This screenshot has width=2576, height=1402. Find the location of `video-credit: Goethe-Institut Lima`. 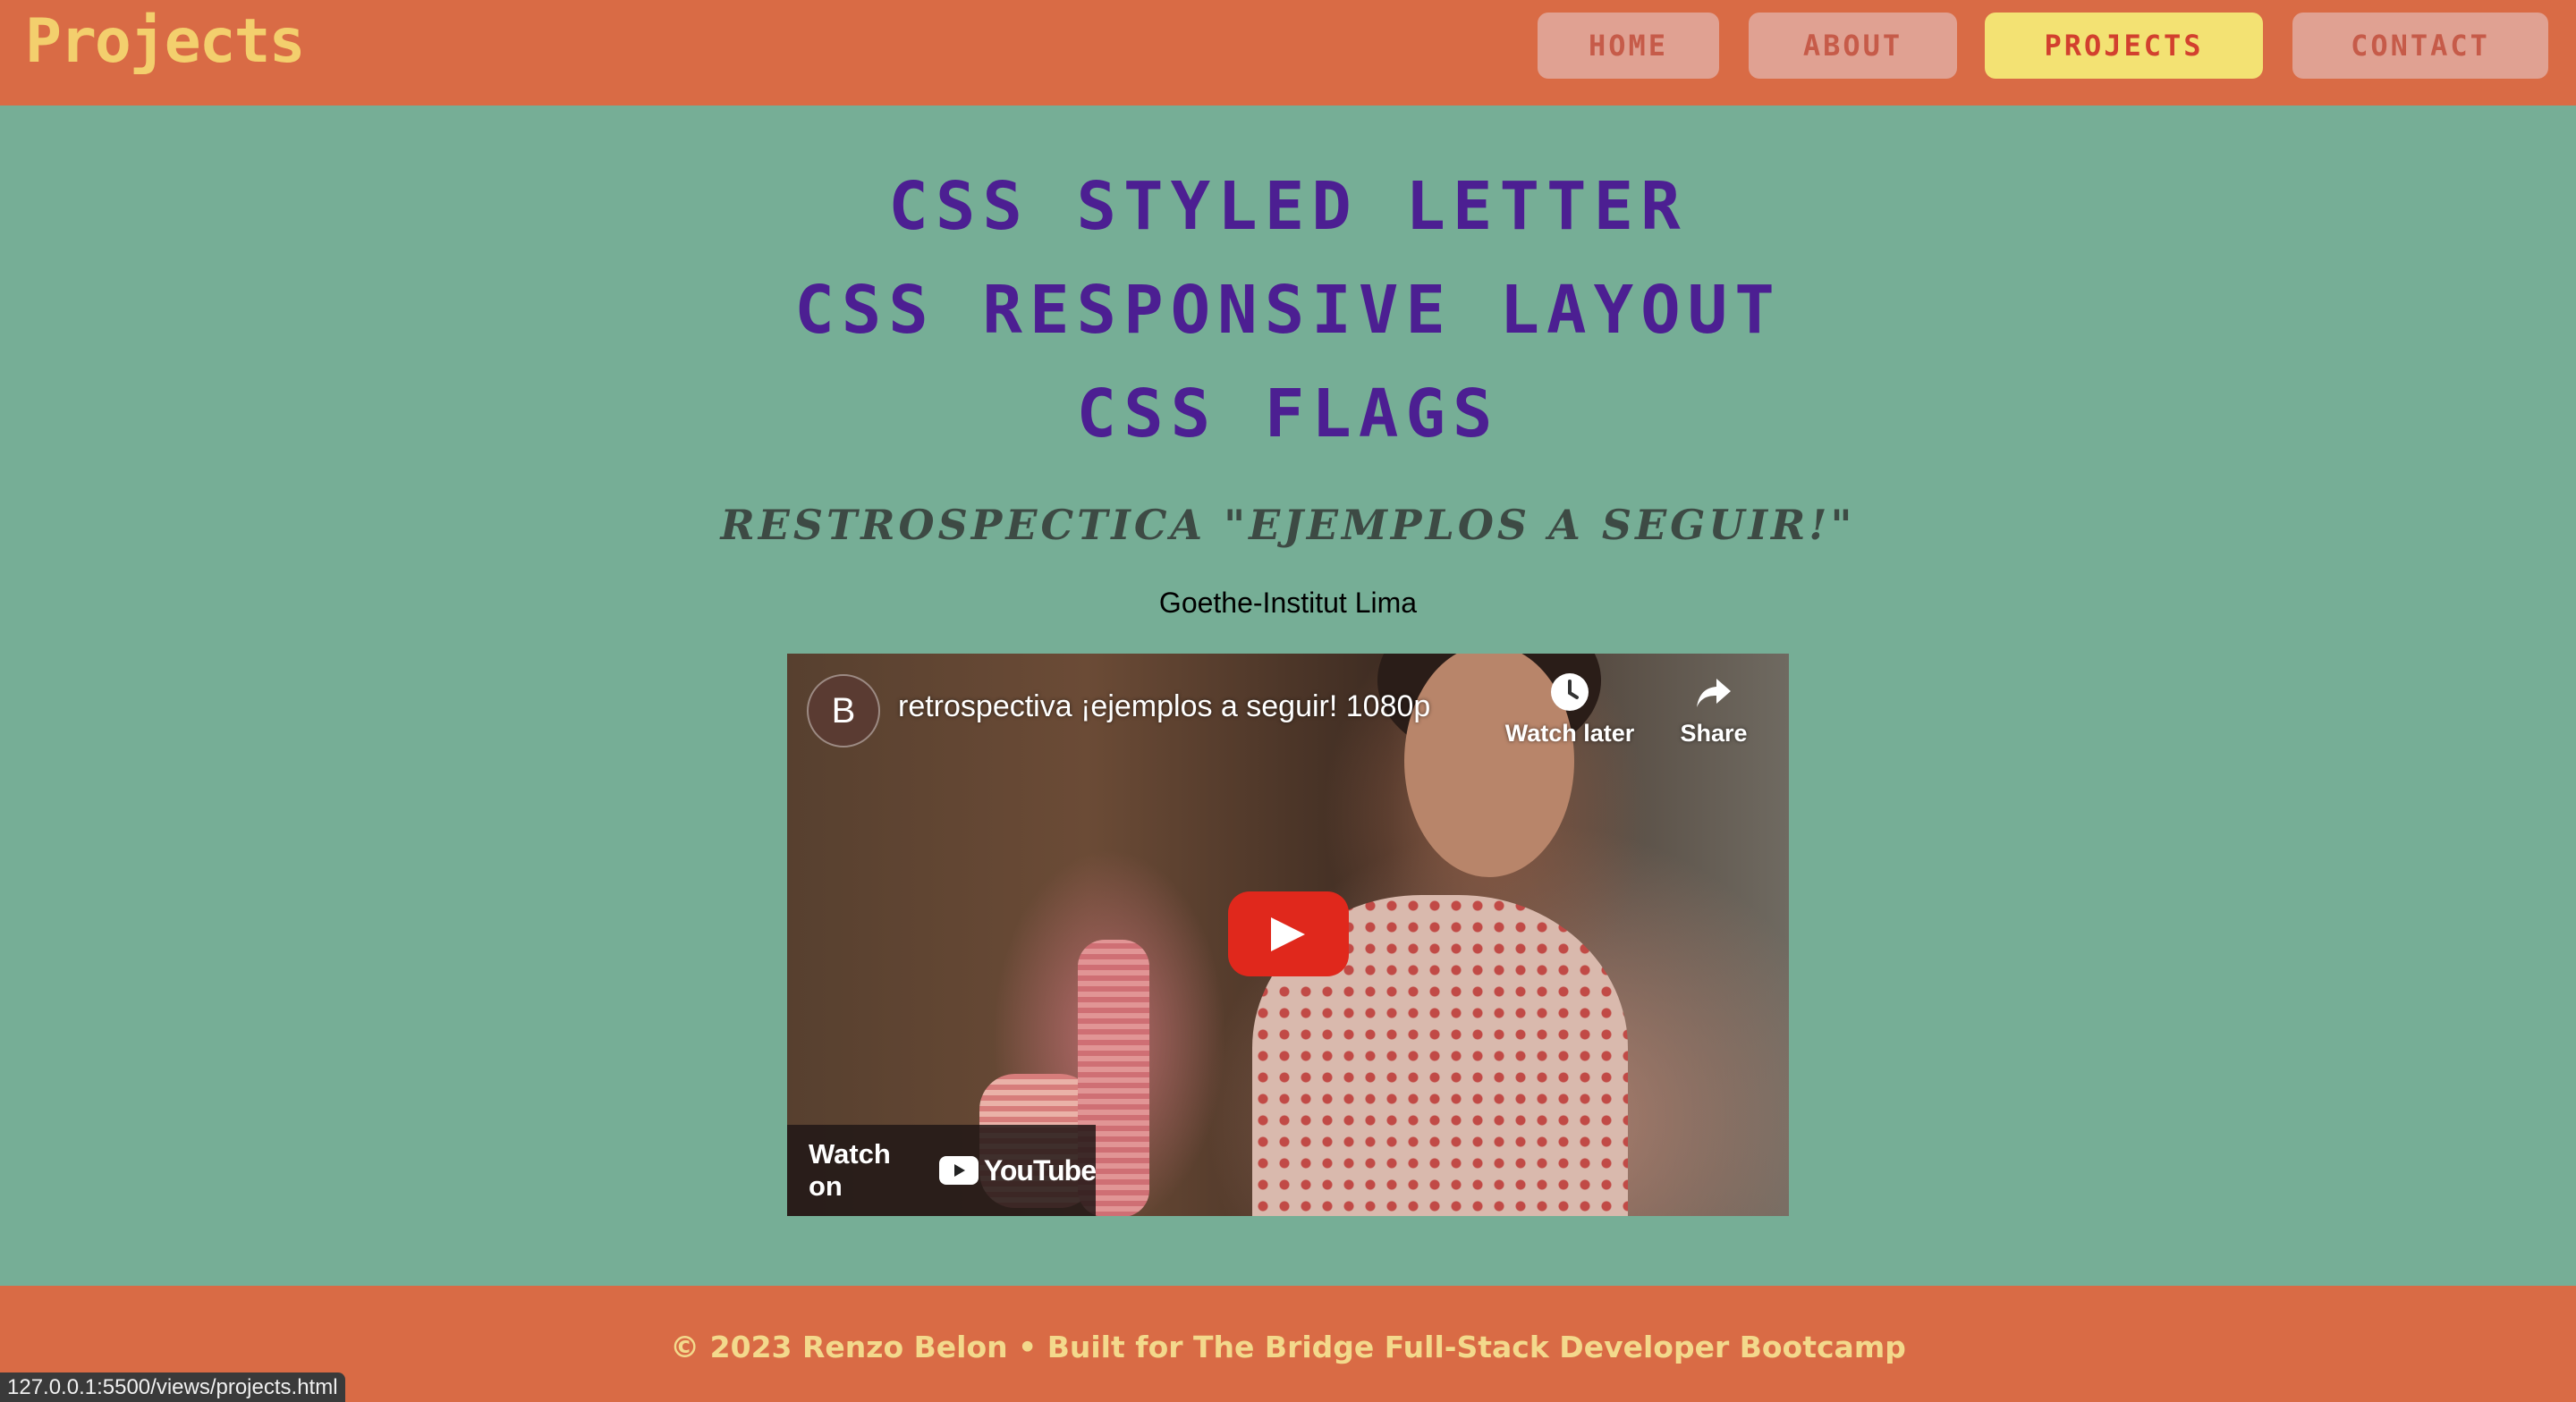

video-credit: Goethe-Institut Lima is located at coordinates (1288, 603).